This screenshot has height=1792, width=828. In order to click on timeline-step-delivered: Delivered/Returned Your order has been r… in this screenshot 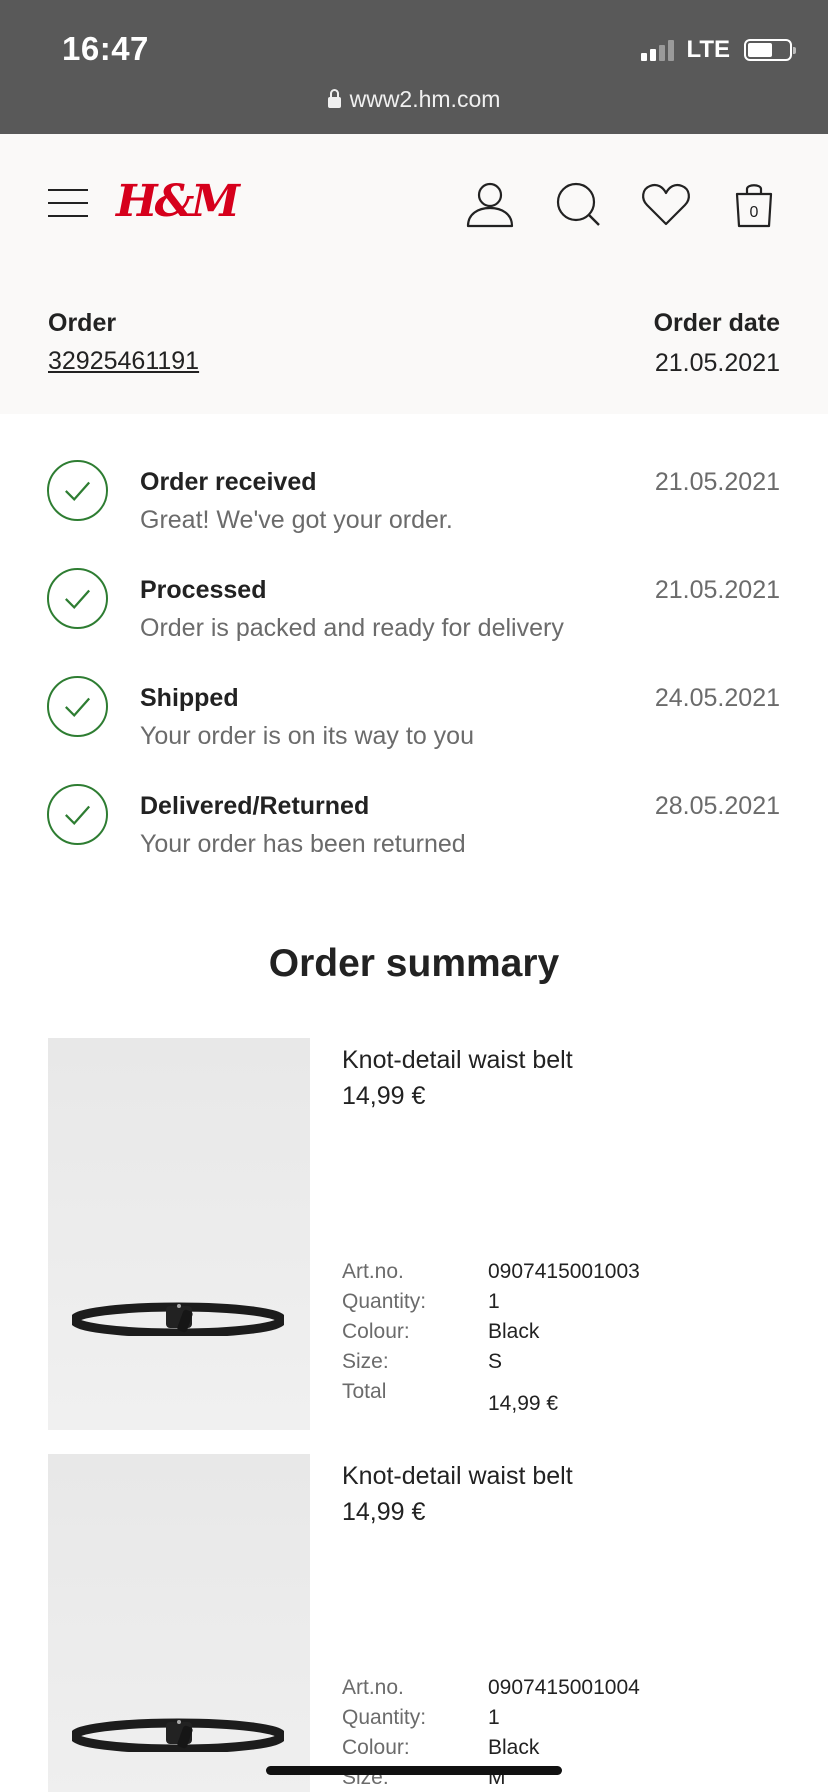, I will do `click(414, 829)`.